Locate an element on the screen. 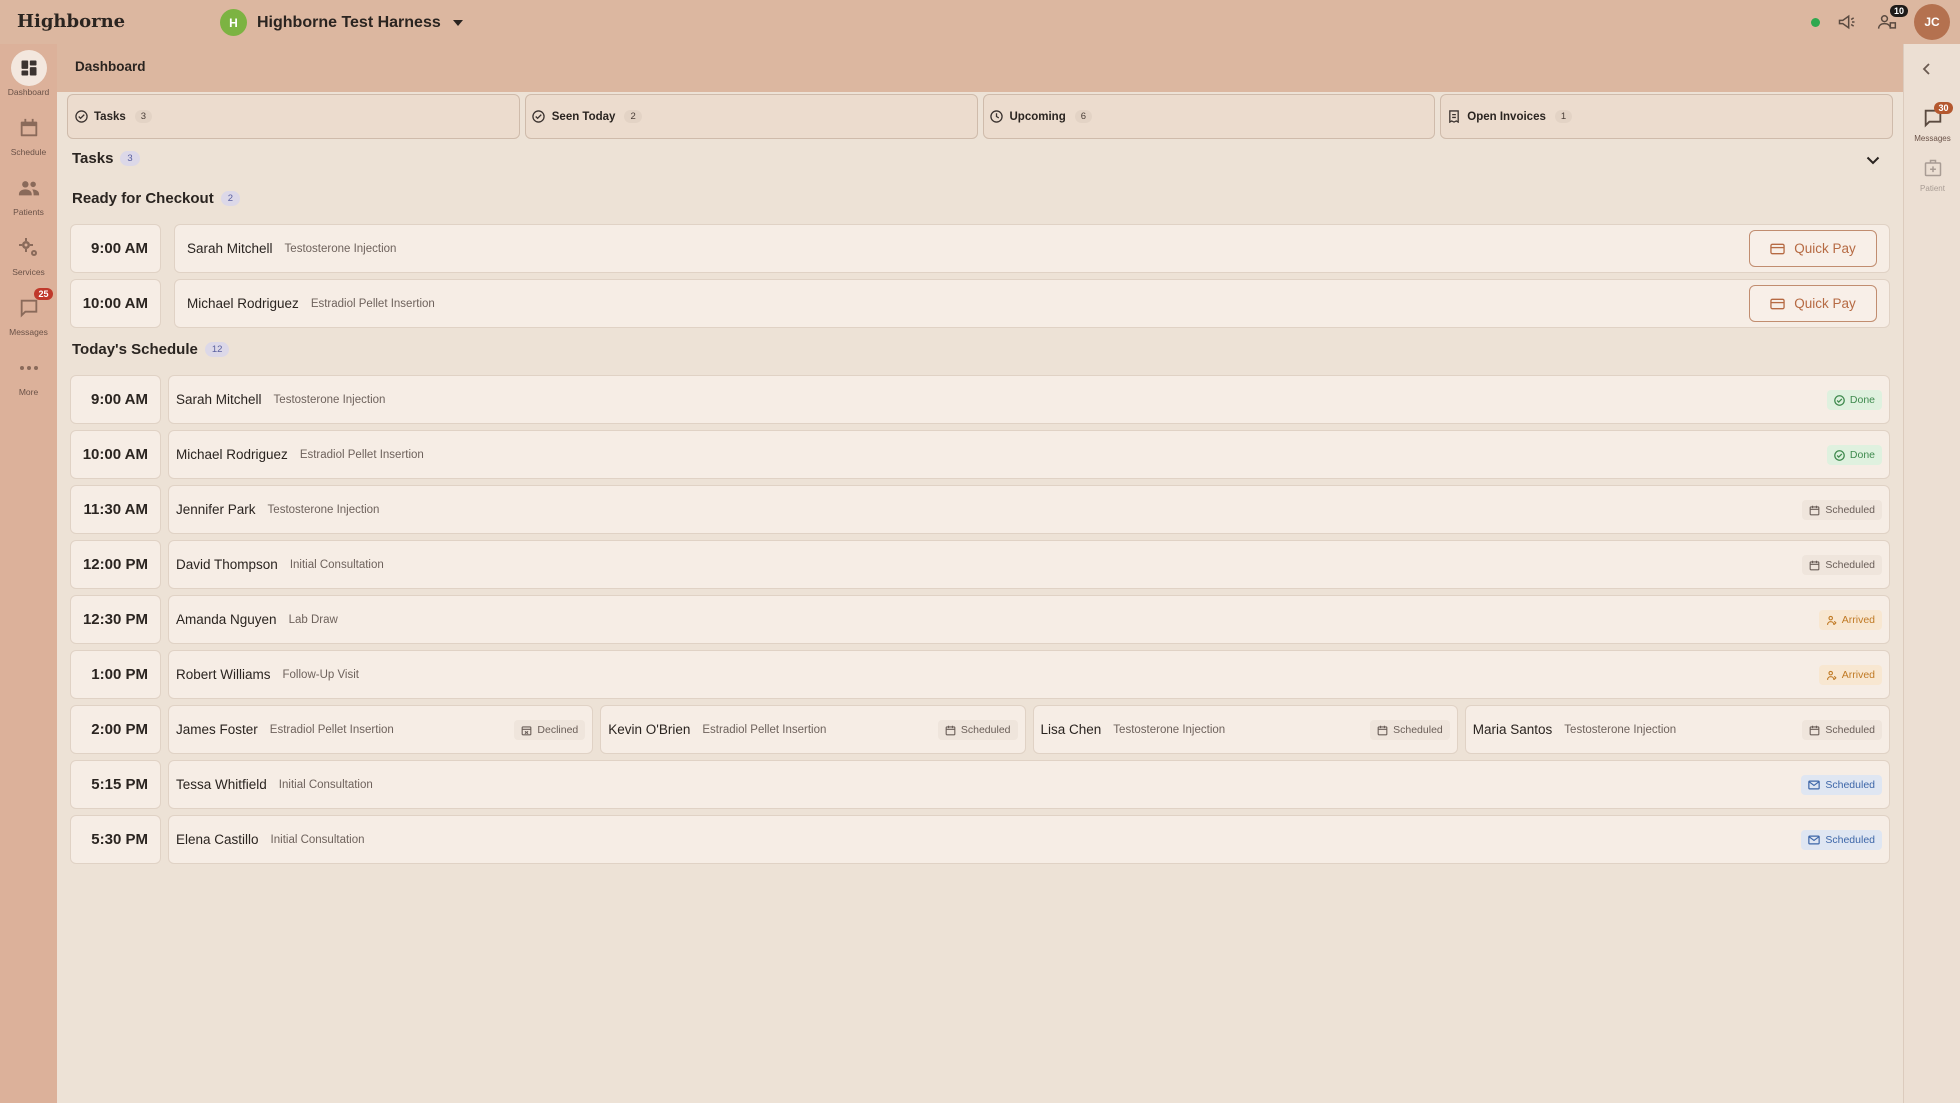 This screenshot has height=1103, width=1960. status-label: Done is located at coordinates (1862, 455).